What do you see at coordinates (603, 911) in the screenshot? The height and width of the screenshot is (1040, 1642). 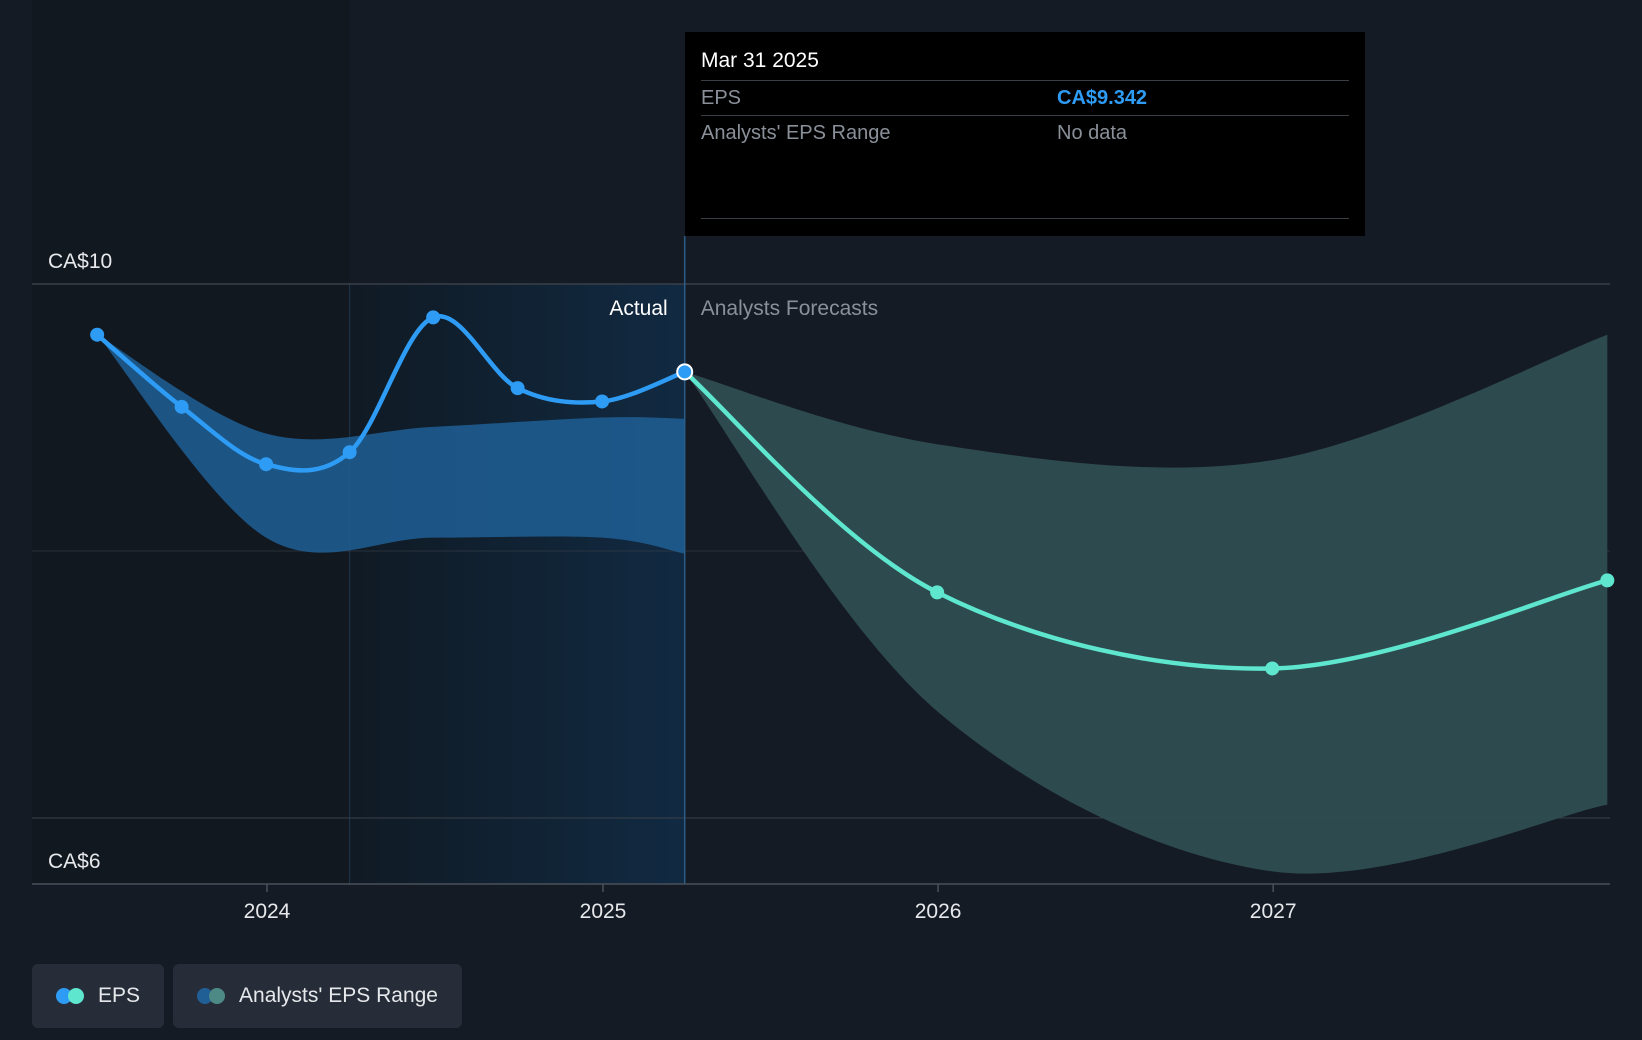 I see `x-tick-label: 2025` at bounding box center [603, 911].